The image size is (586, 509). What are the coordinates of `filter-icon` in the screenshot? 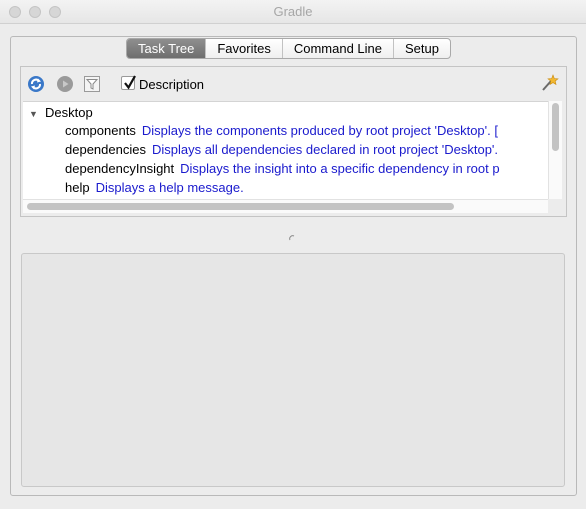 It's located at (92, 84).